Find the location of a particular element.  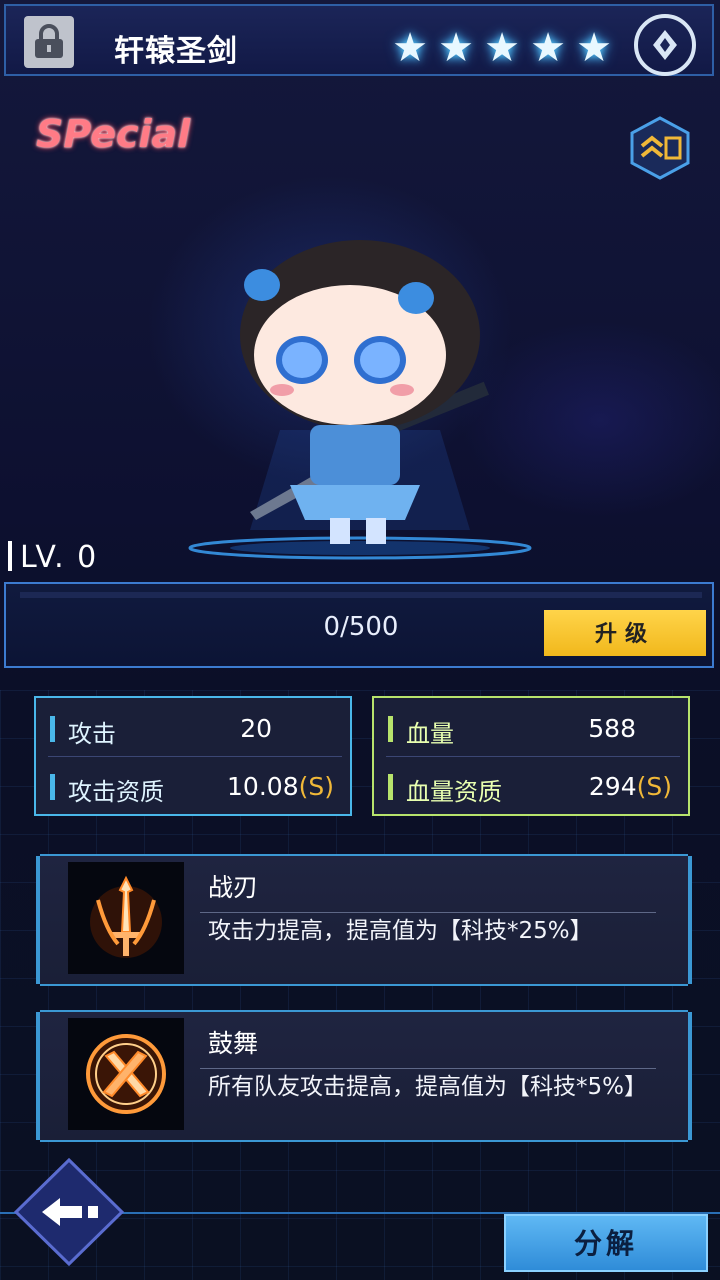

flaming-sword-icon is located at coordinates (126, 918).